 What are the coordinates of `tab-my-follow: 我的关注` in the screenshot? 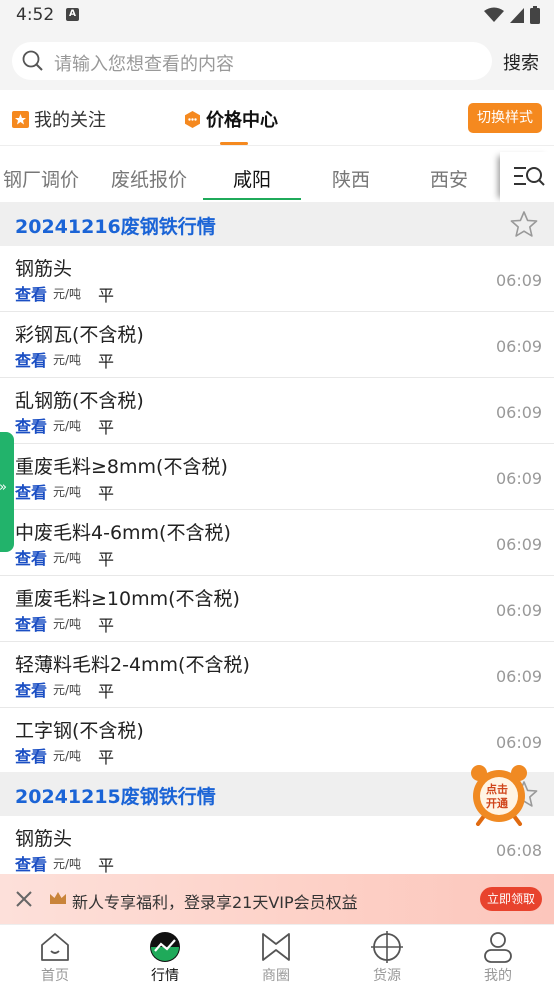 It's located at (59, 119).